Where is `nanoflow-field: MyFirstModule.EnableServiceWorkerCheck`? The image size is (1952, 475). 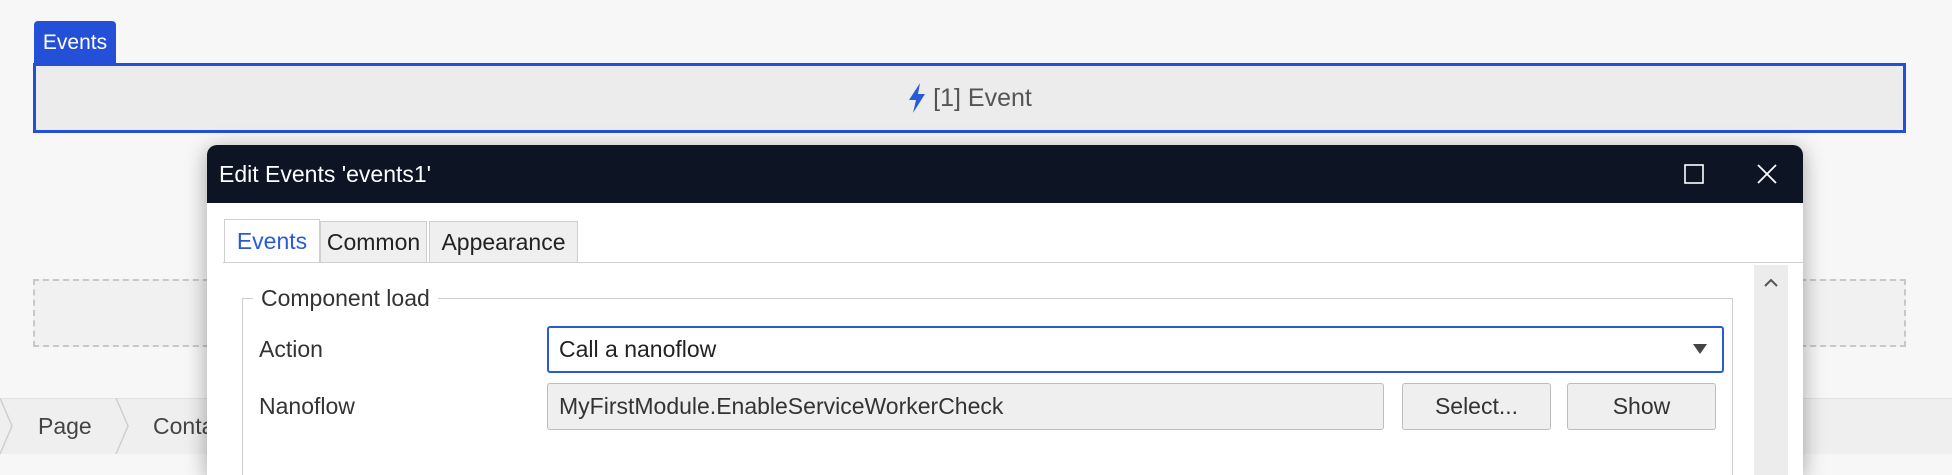 nanoflow-field: MyFirstModule.EnableServiceWorkerCheck is located at coordinates (965, 406).